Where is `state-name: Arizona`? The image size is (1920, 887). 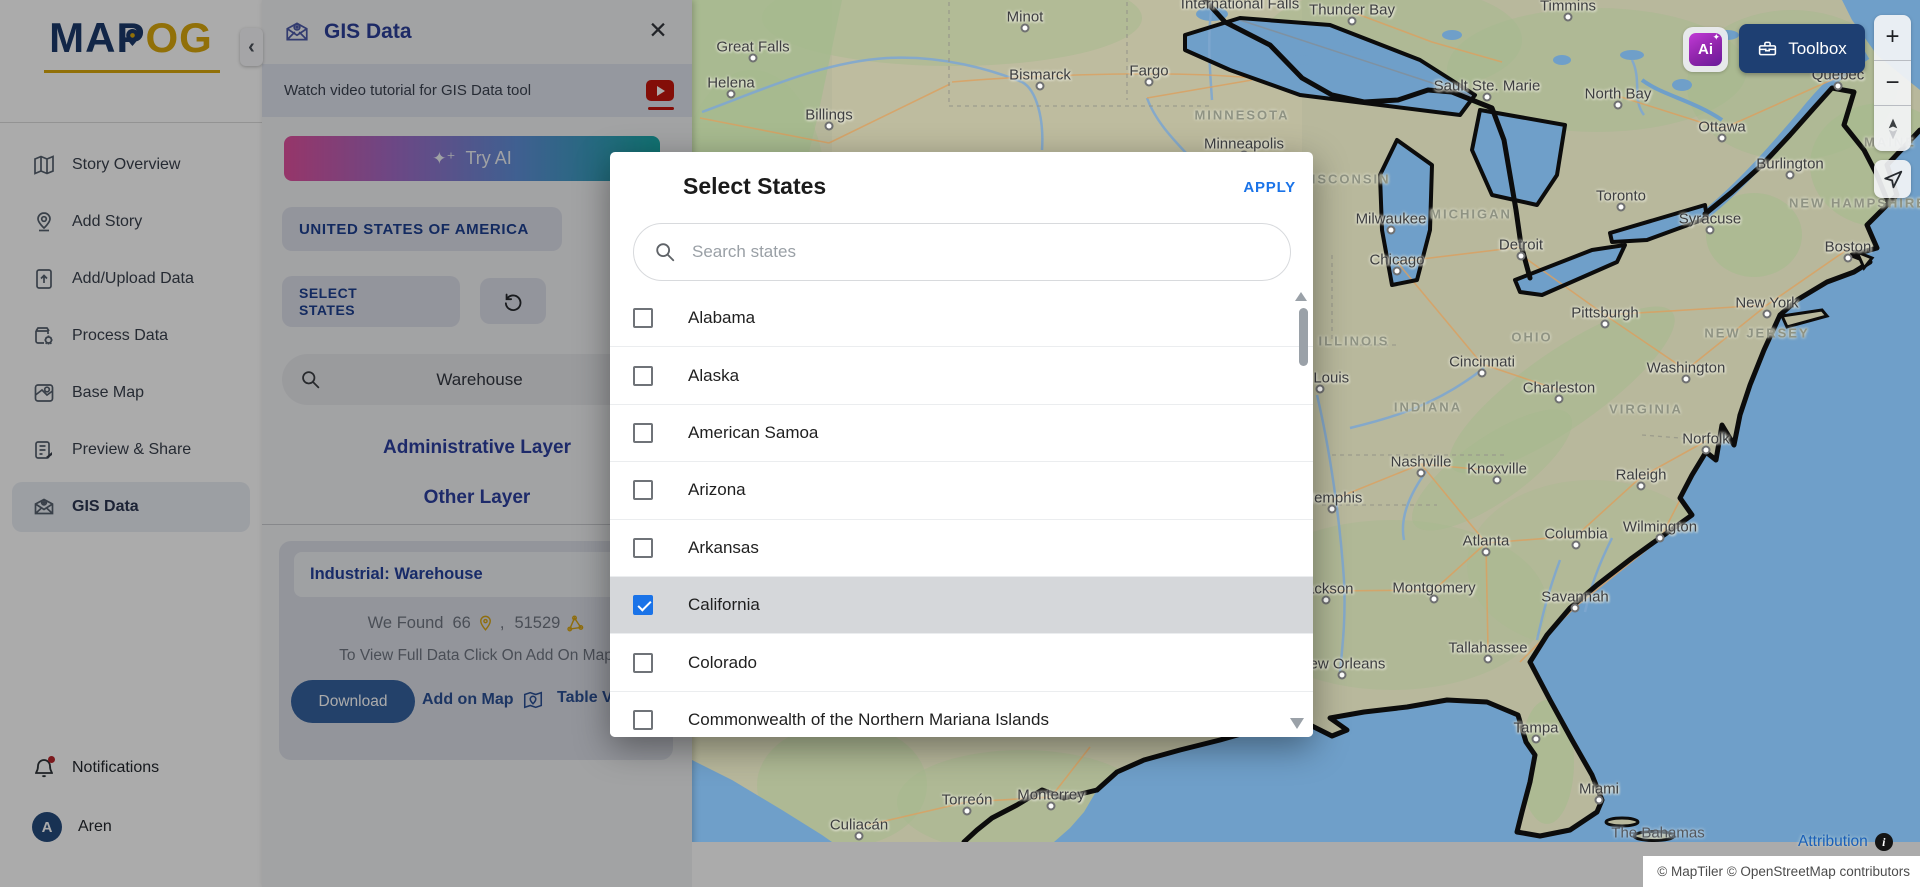
state-name: Arizona is located at coordinates (717, 490).